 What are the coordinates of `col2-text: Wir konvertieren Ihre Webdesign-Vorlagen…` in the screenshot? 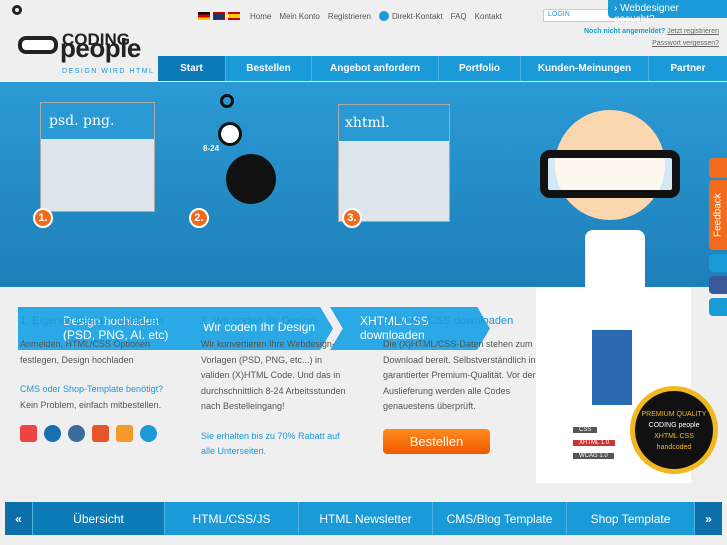 It's located at (273, 375).